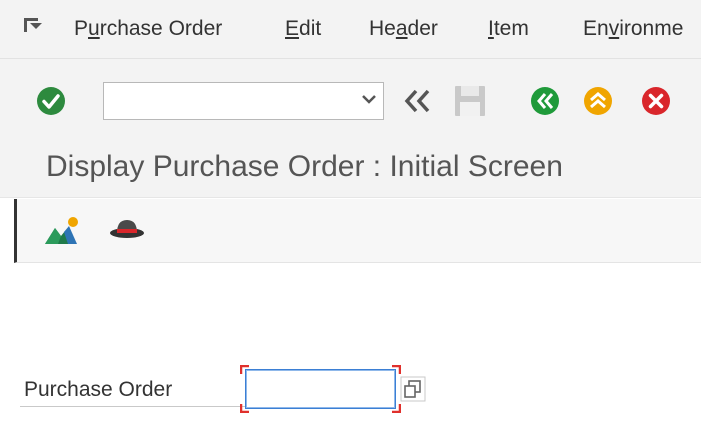 The height and width of the screenshot is (423, 701). I want to click on cancel-icon, so click(656, 101).